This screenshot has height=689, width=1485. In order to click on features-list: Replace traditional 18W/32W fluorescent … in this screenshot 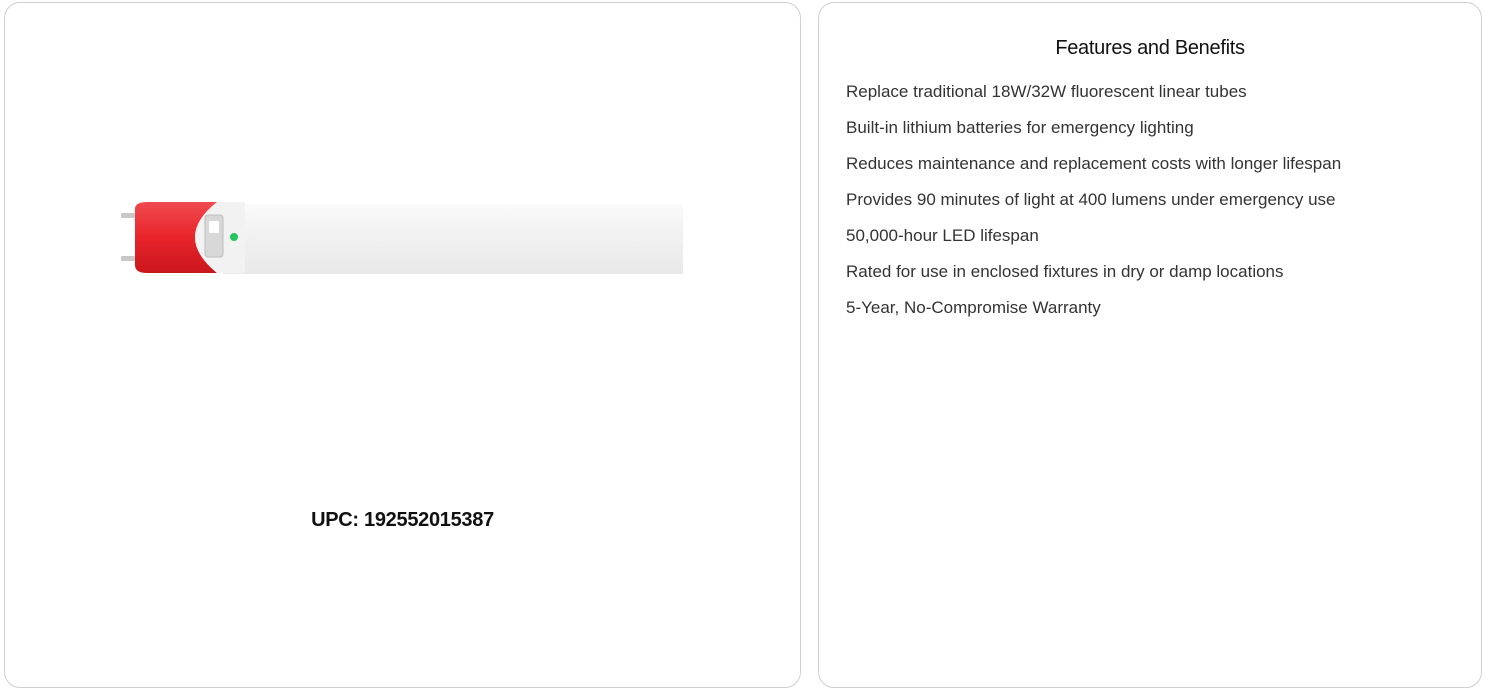, I will do `click(1093, 205)`.